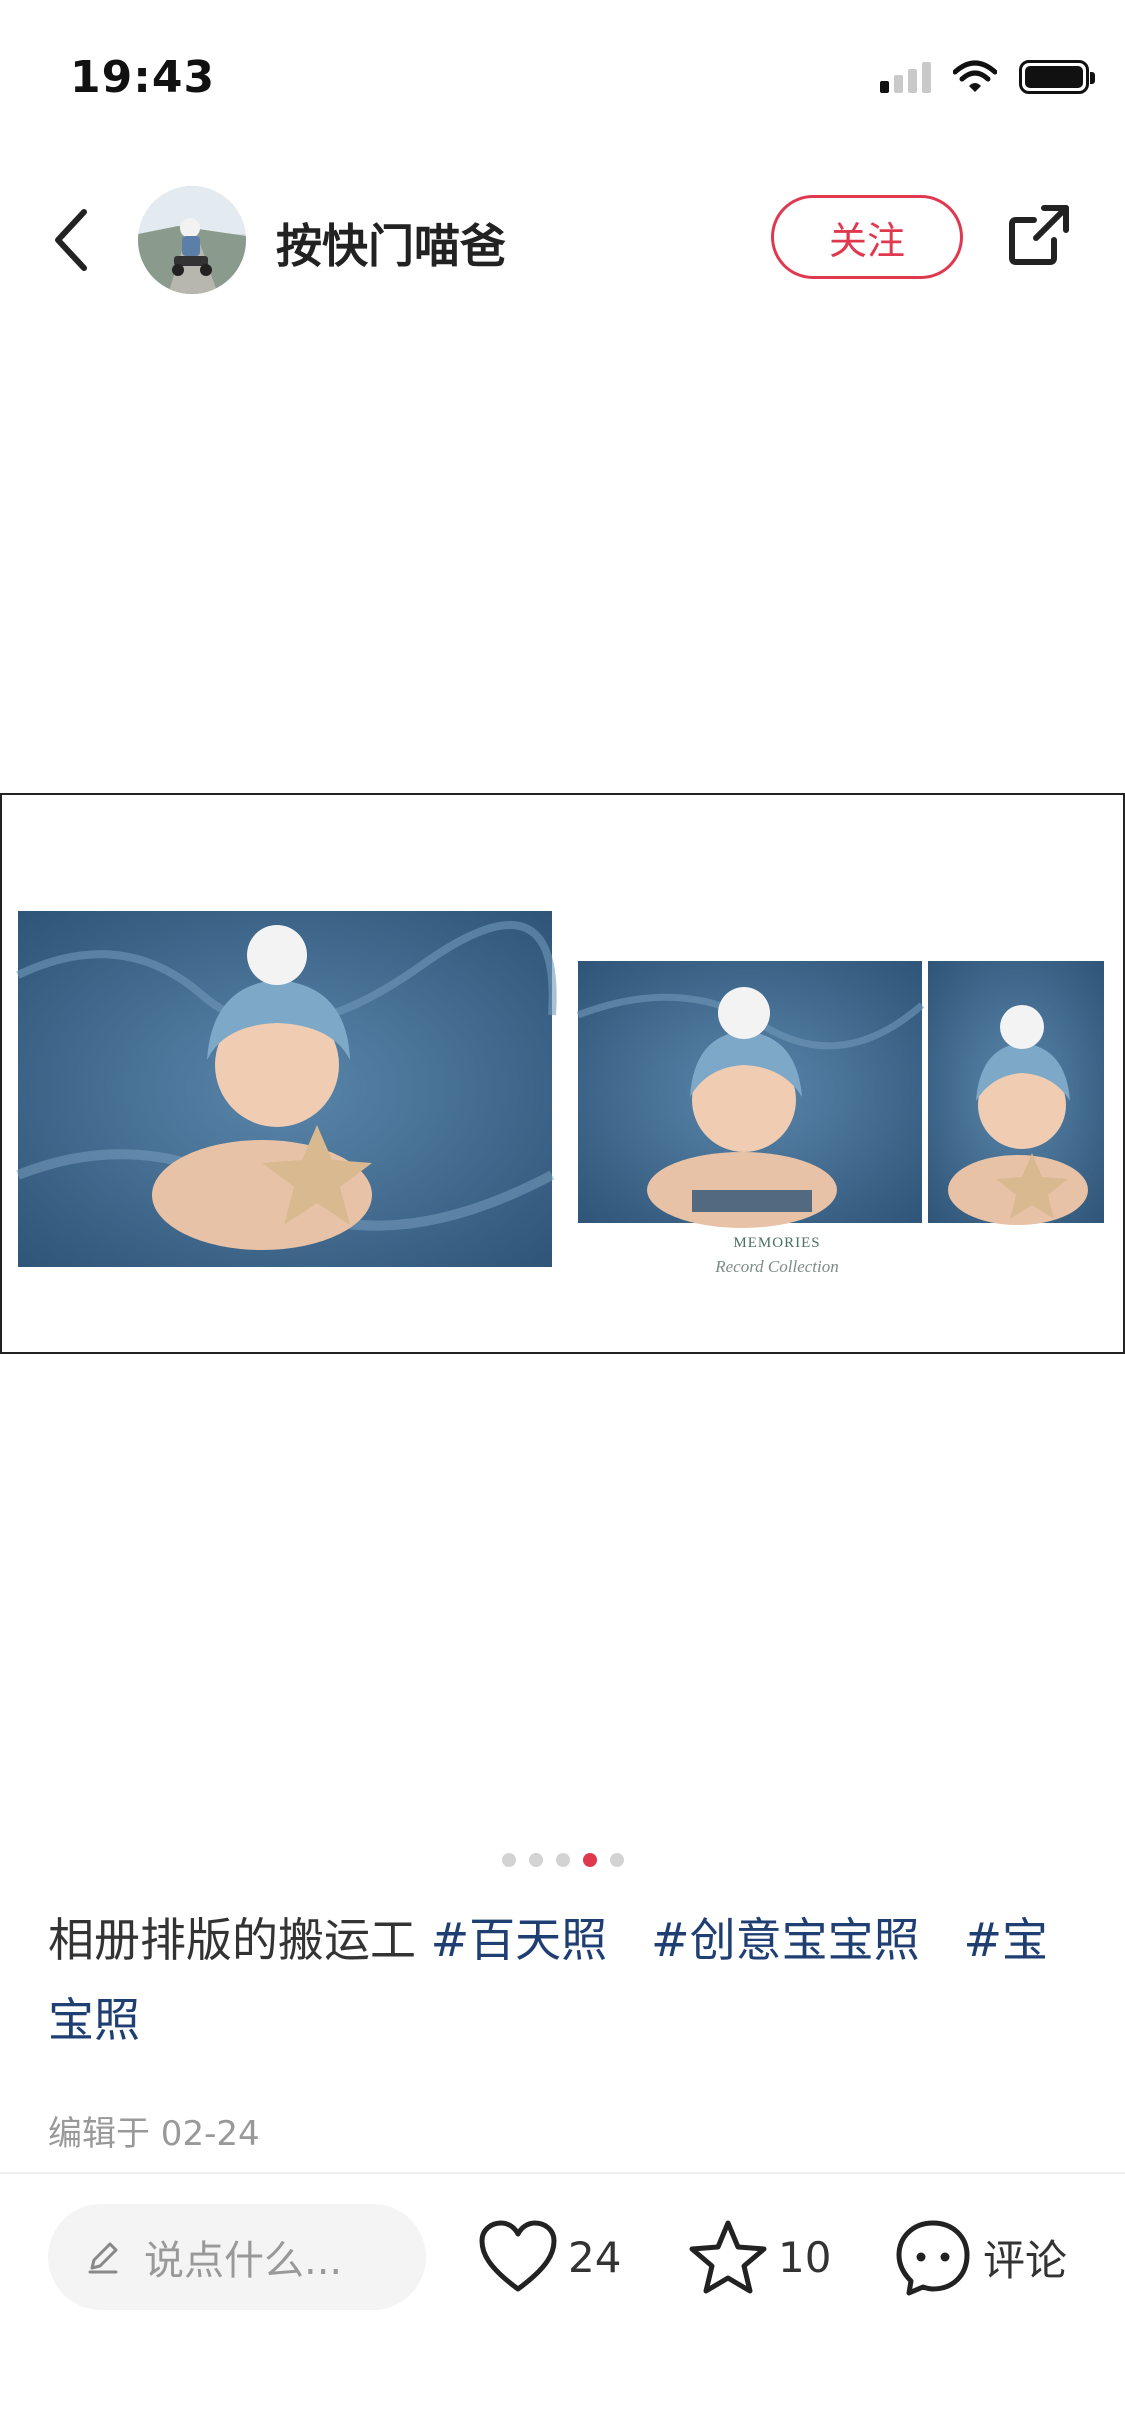  Describe the element at coordinates (562, 75) in the screenshot. I see `status-bar: 19:43` at that location.